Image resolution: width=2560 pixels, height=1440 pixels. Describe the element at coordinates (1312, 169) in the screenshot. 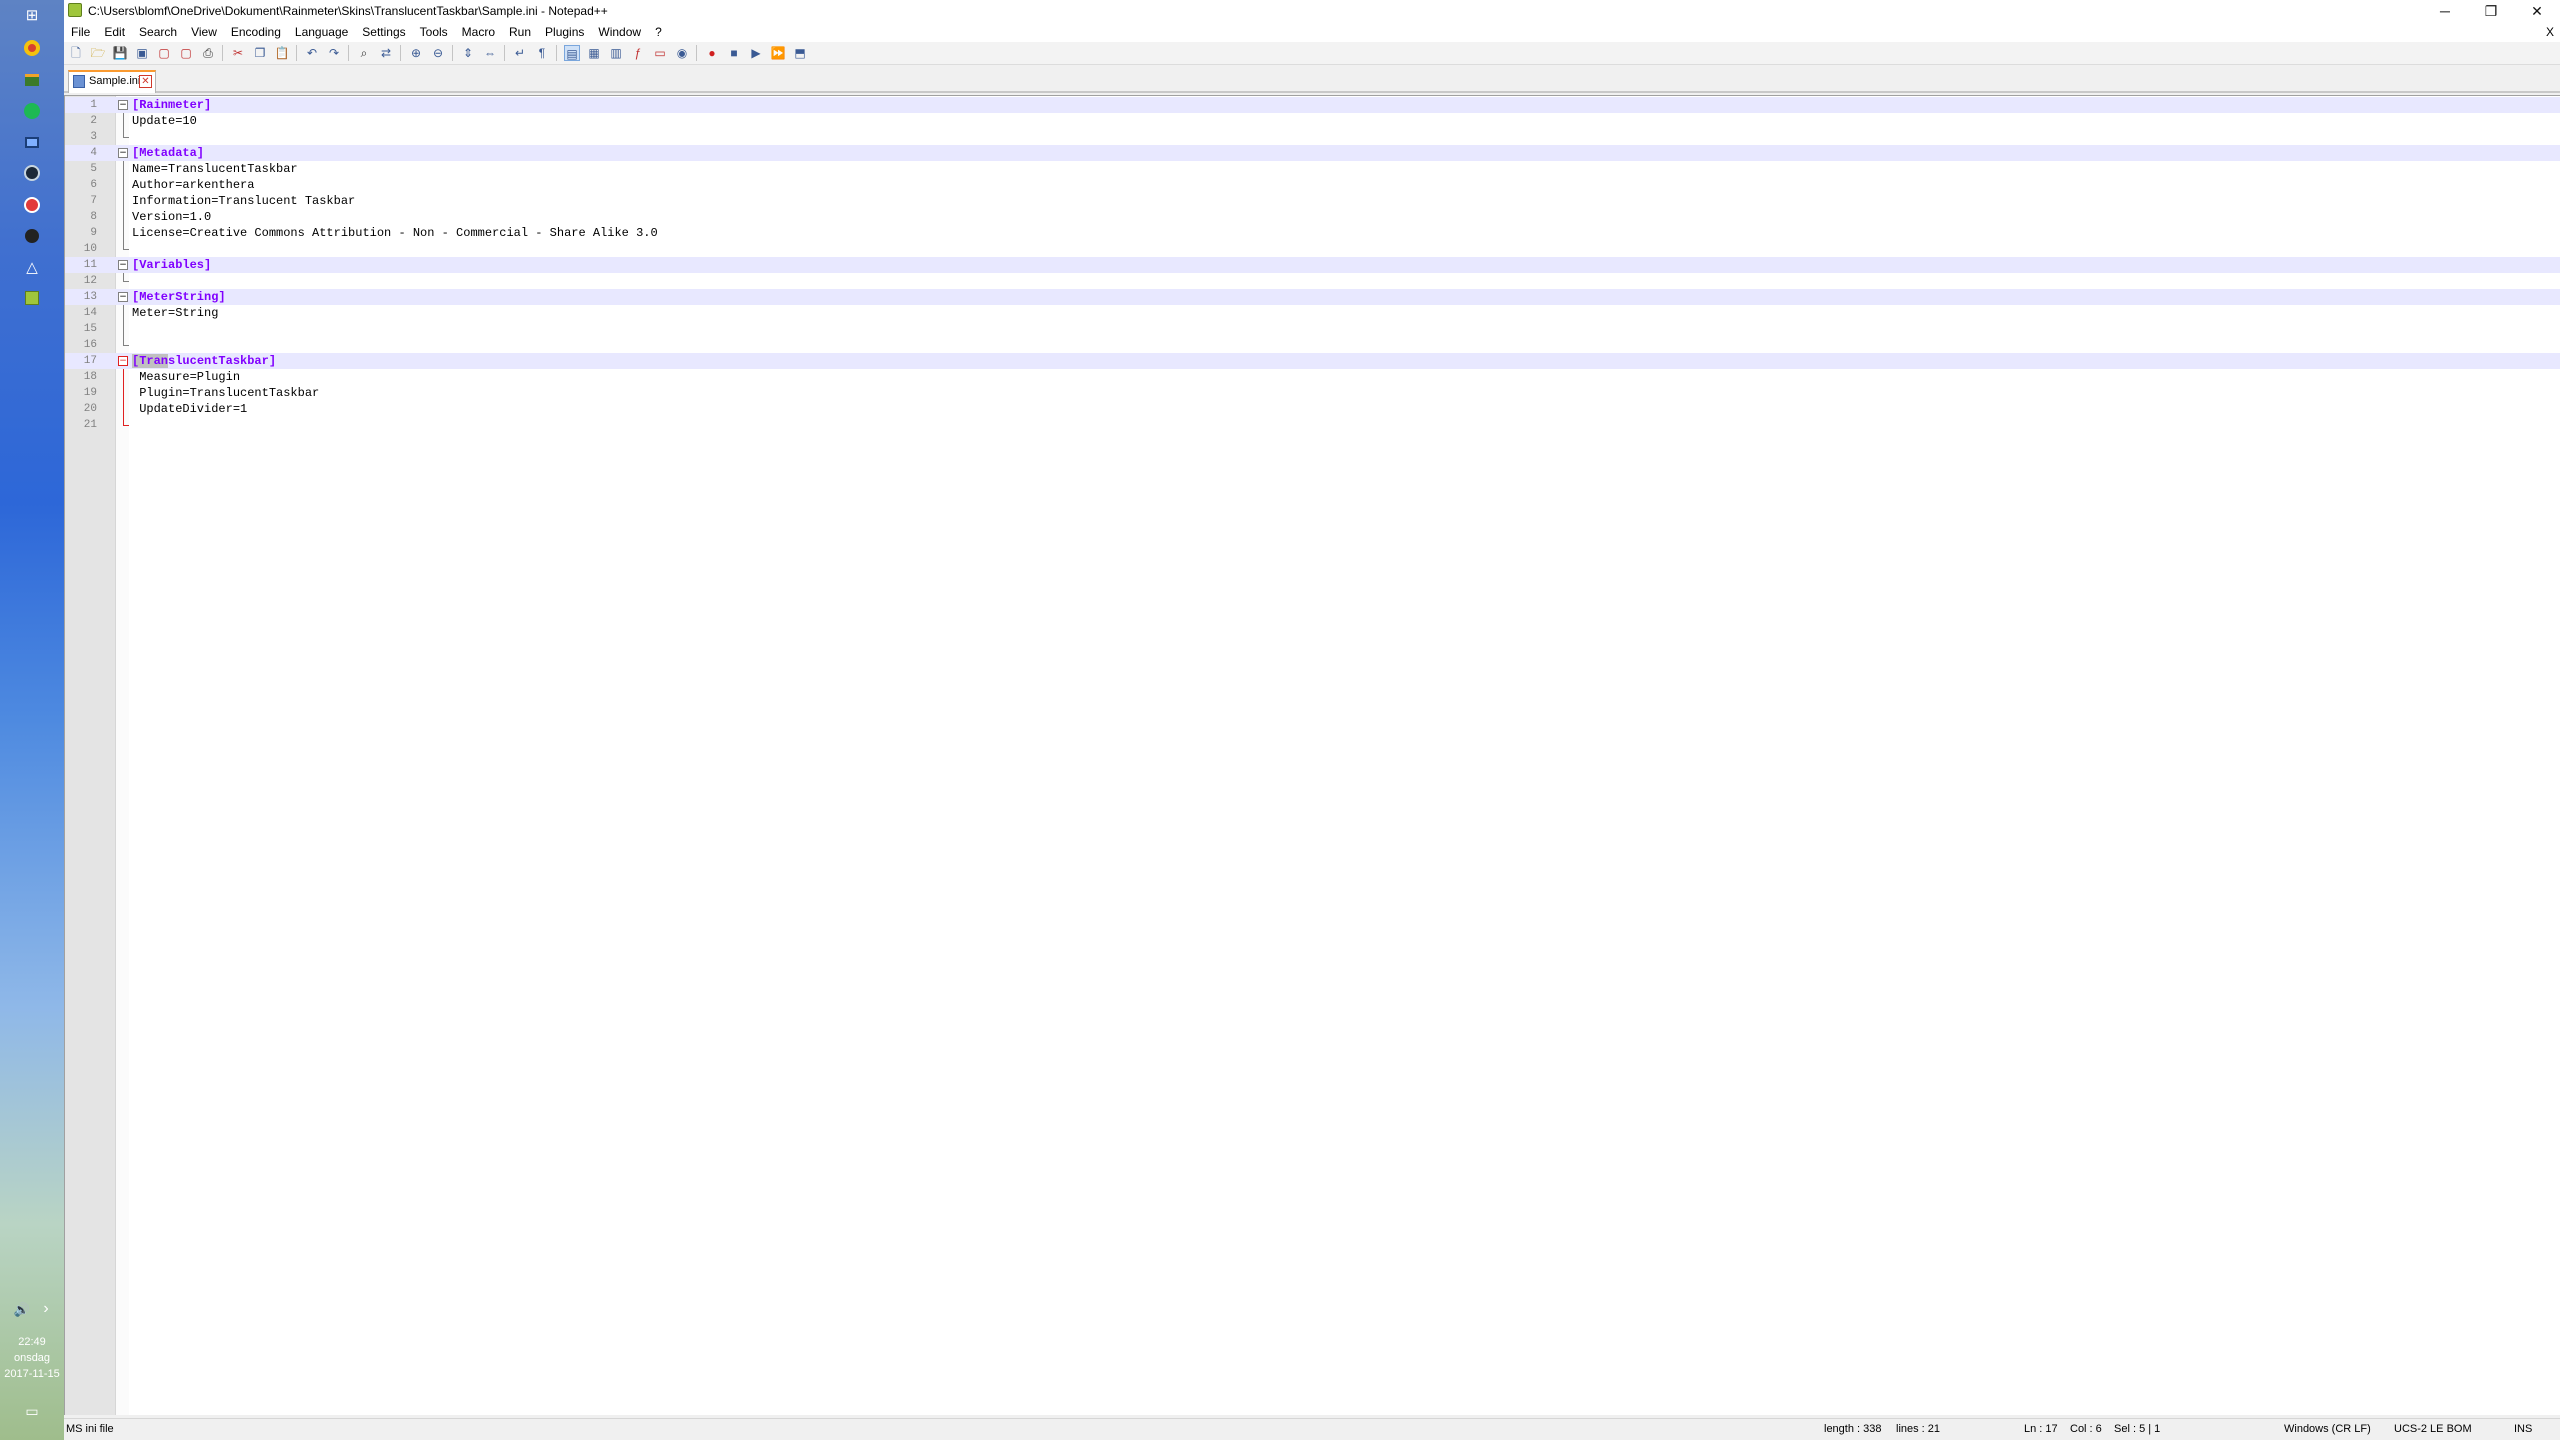

I see `code-line: 5 Name=TranslucentTaskbar` at that location.